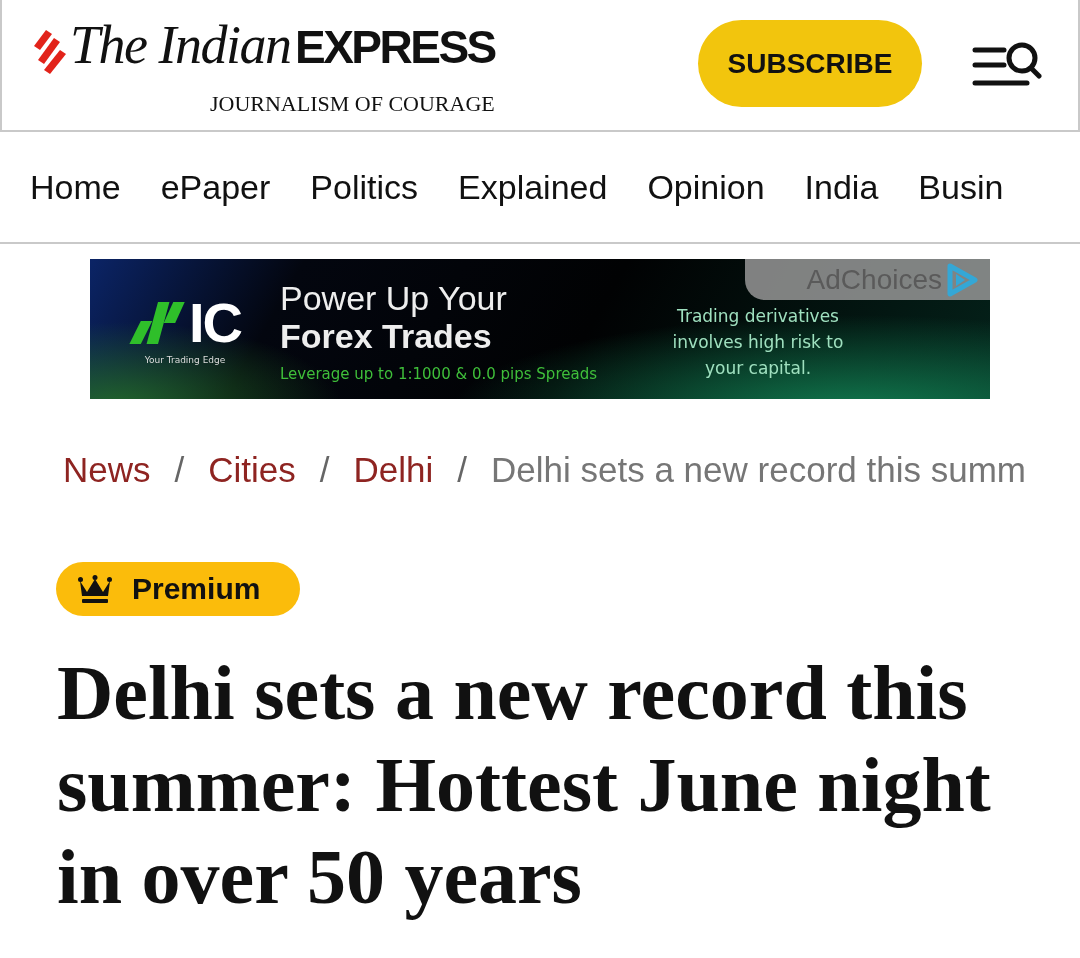  What do you see at coordinates (758, 342) in the screenshot?
I see `ad-disclaimer: Trading derivatives involves high risk to your capital.` at bounding box center [758, 342].